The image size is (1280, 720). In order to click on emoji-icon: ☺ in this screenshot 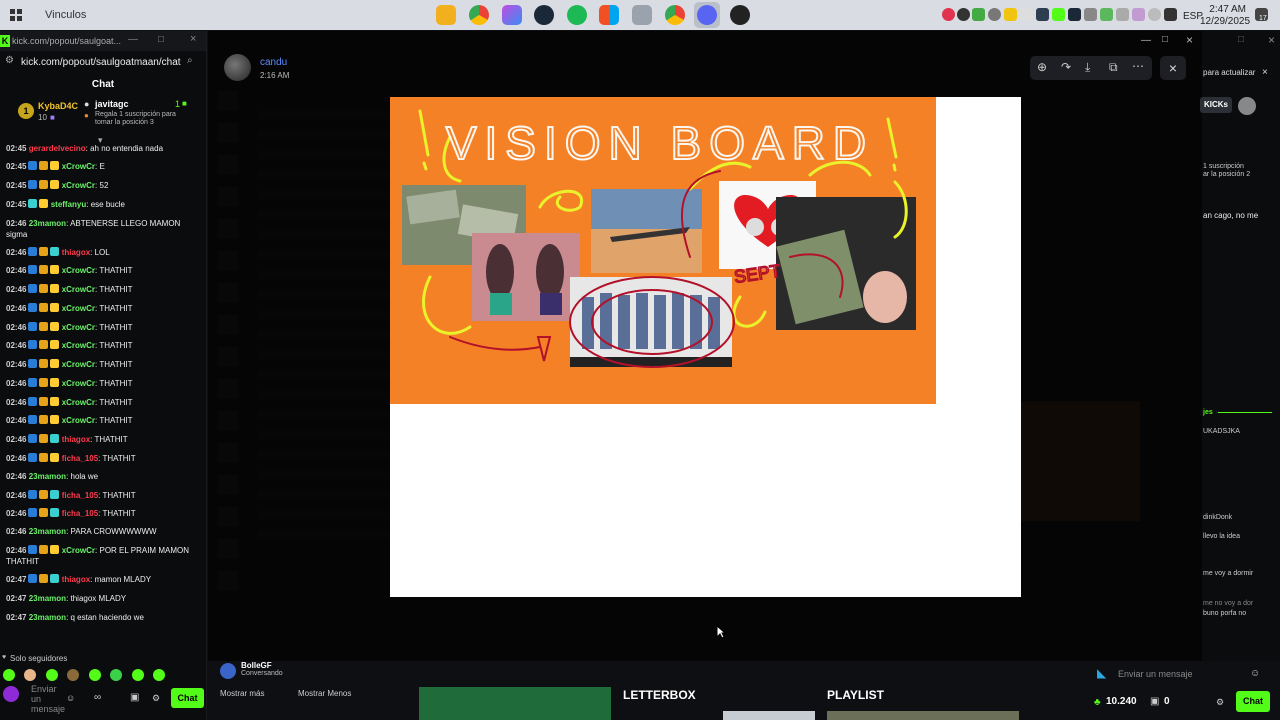, I will do `click(70, 698)`.